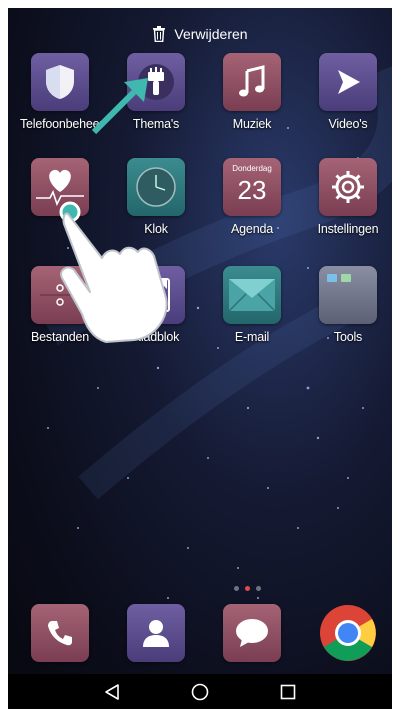 This screenshot has width=400, height=717. Describe the element at coordinates (288, 692) in the screenshot. I see `recents-icon` at that location.